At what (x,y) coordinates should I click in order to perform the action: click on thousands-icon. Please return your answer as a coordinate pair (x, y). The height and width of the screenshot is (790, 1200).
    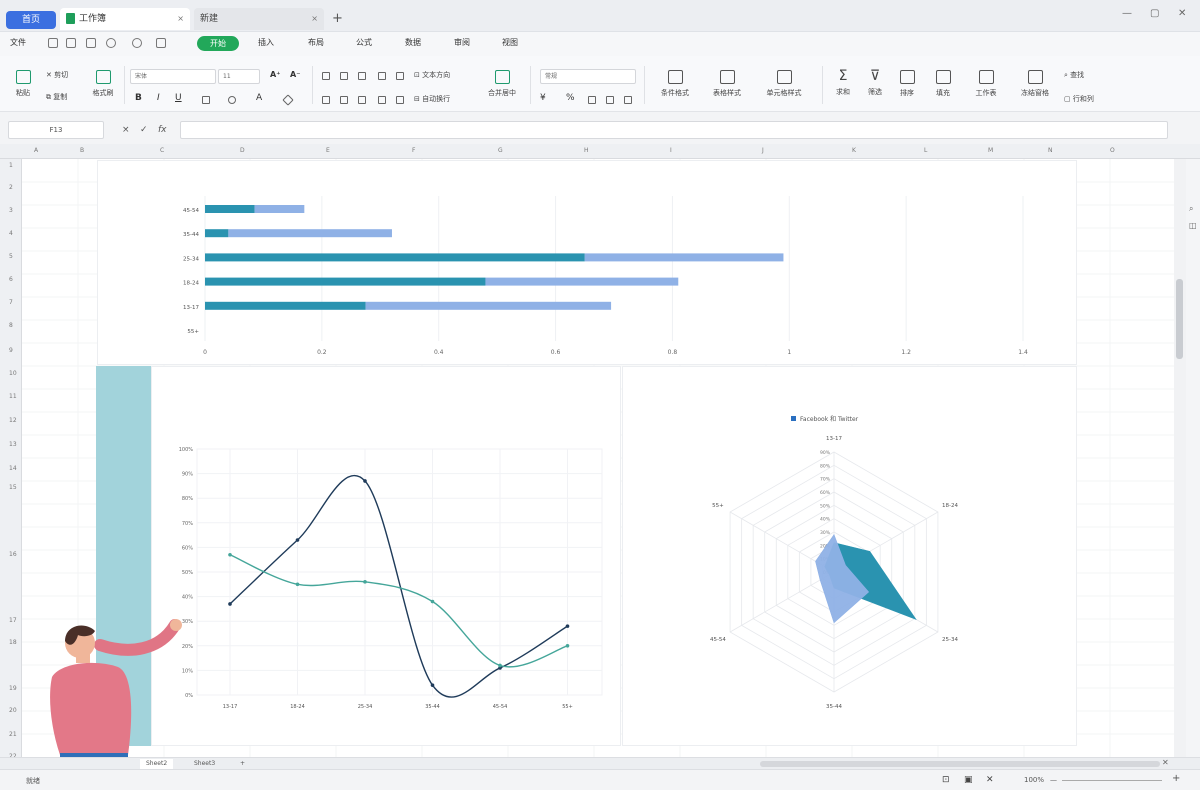
    Looking at the image, I should click on (592, 100).